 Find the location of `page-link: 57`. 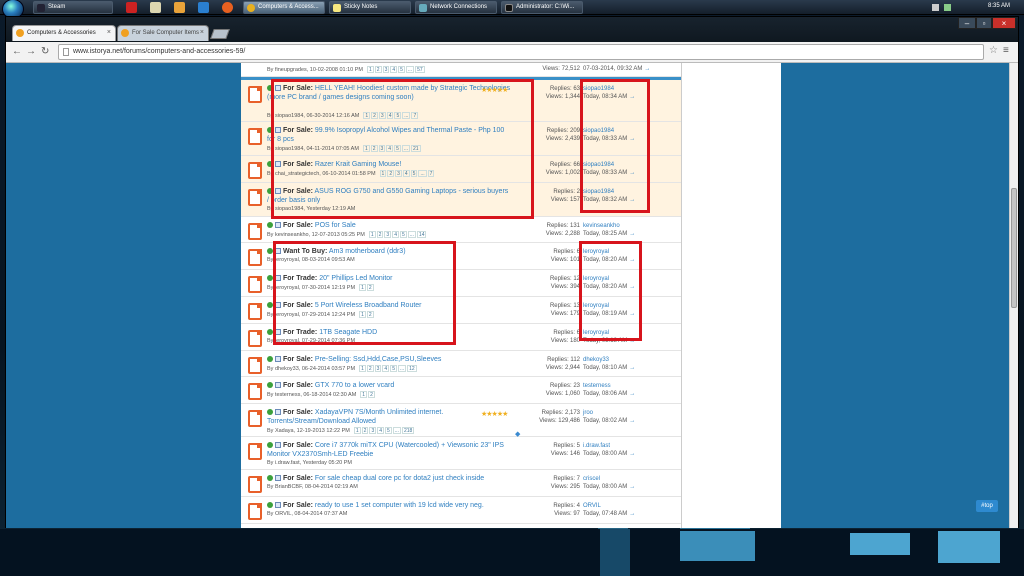

page-link: 57 is located at coordinates (420, 69).